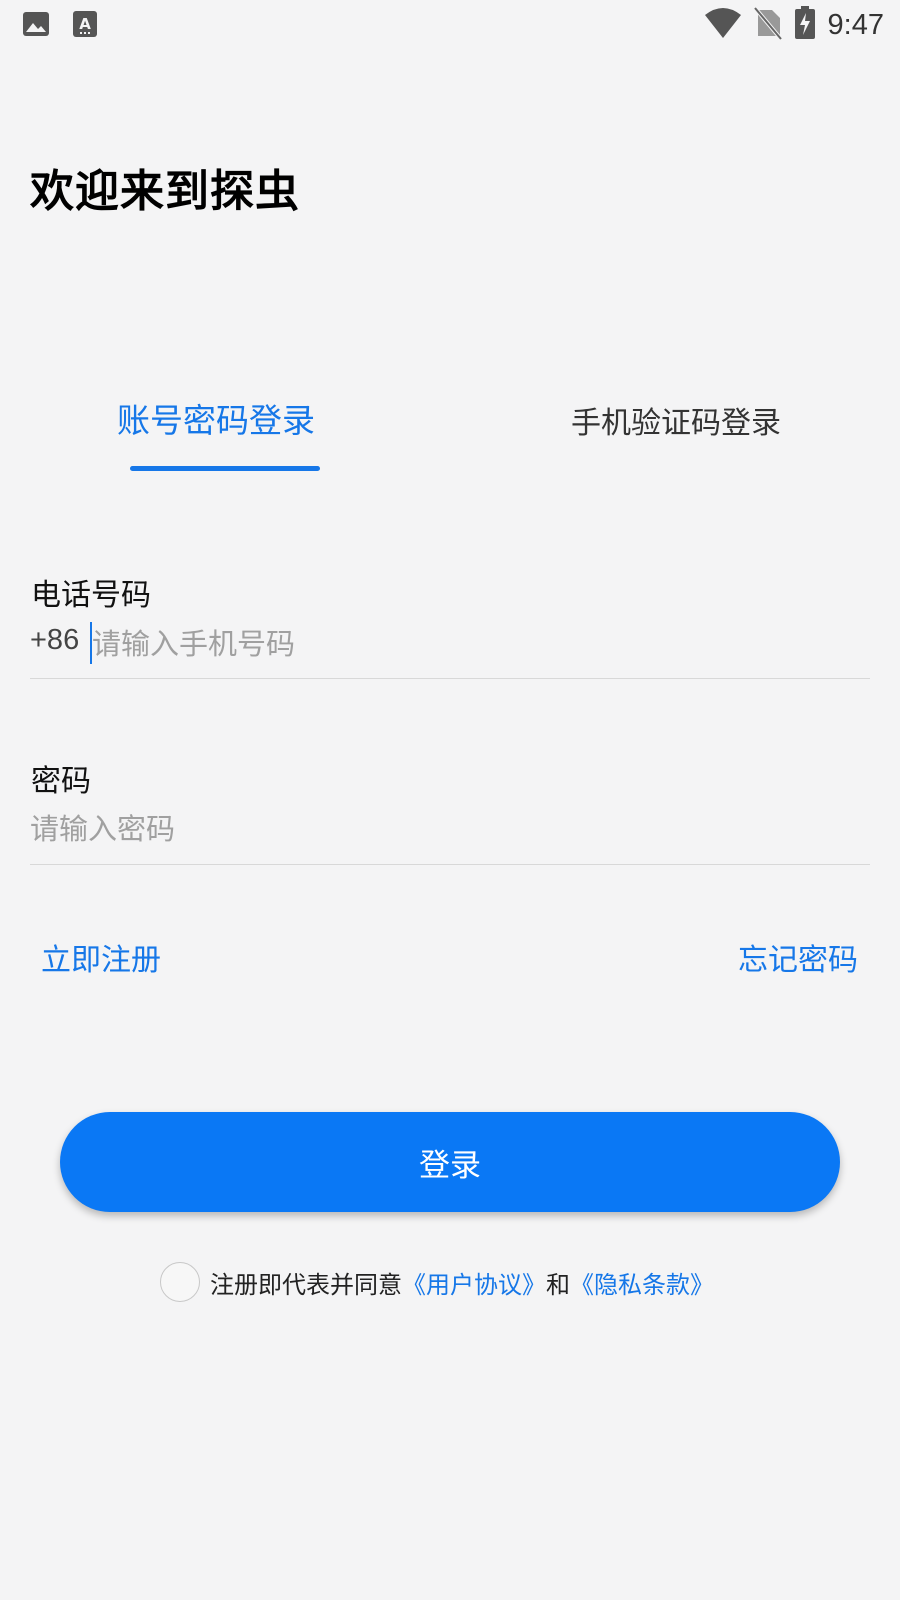  What do you see at coordinates (180, 1282) in the screenshot?
I see `agreement-checkbox` at bounding box center [180, 1282].